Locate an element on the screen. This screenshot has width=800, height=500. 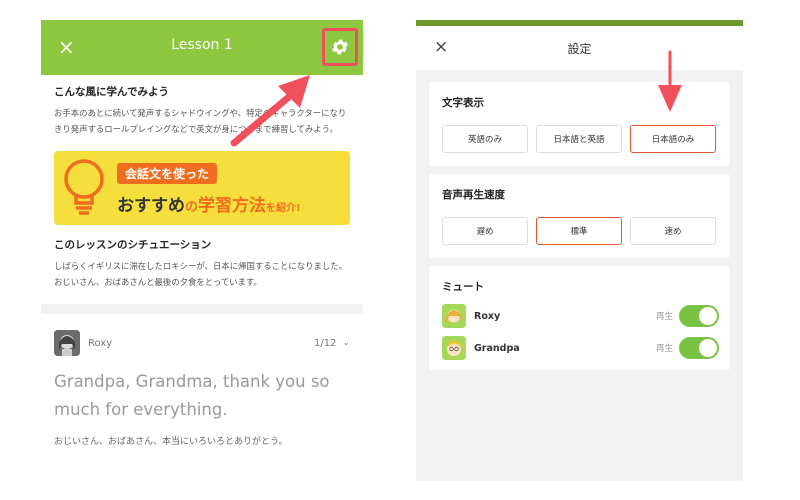
lesson-title: Lesson 1 is located at coordinates (202, 45).